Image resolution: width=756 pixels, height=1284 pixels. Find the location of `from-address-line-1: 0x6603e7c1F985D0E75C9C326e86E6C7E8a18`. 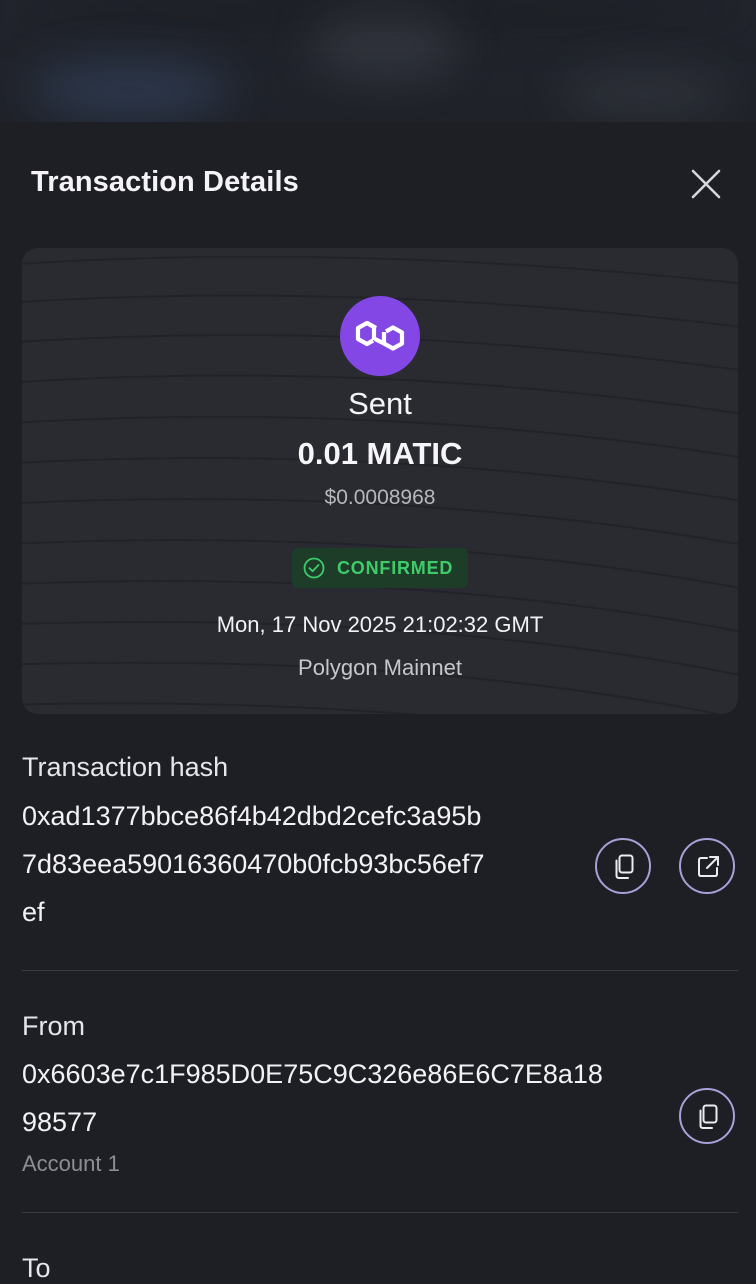

from-address-line-1: 0x6603e7c1F985D0E75C9C326e86E6C7E8a18 is located at coordinates (312, 1074).